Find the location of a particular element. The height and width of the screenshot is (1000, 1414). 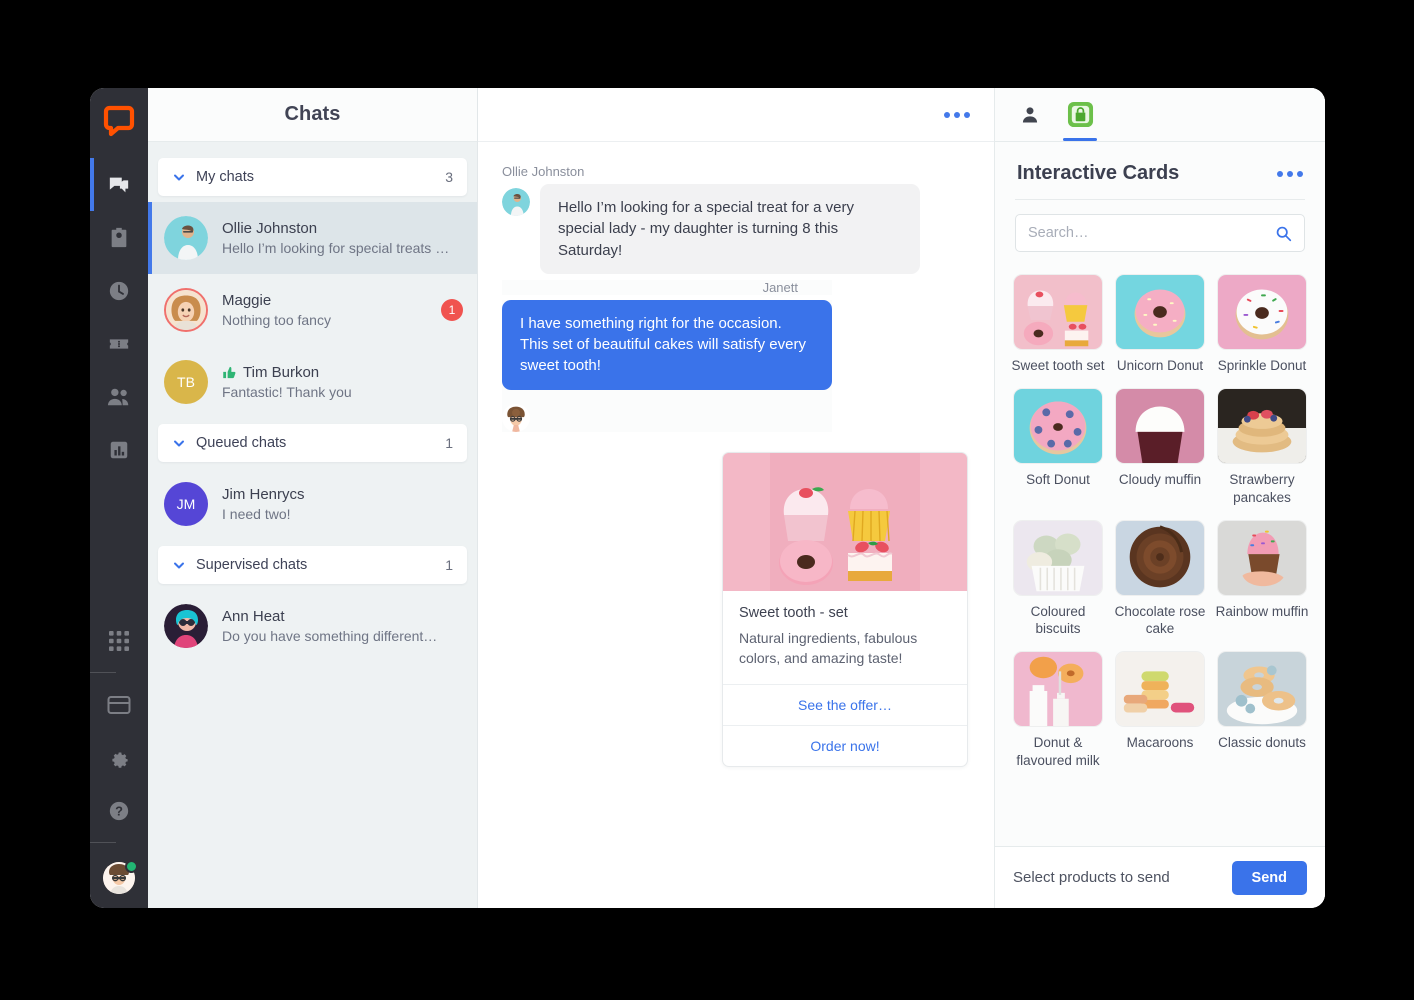

product-card-chocolate-rose-cake: Chocolate rose cake is located at coordinates (1160, 578).